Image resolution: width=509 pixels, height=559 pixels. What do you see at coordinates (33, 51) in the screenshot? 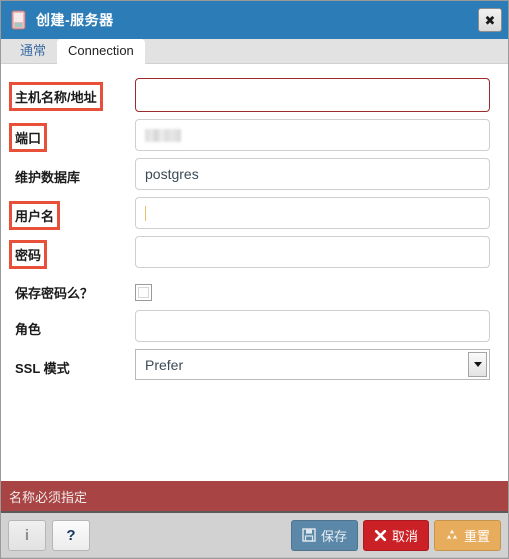
I see `tab-general: 通常` at bounding box center [33, 51].